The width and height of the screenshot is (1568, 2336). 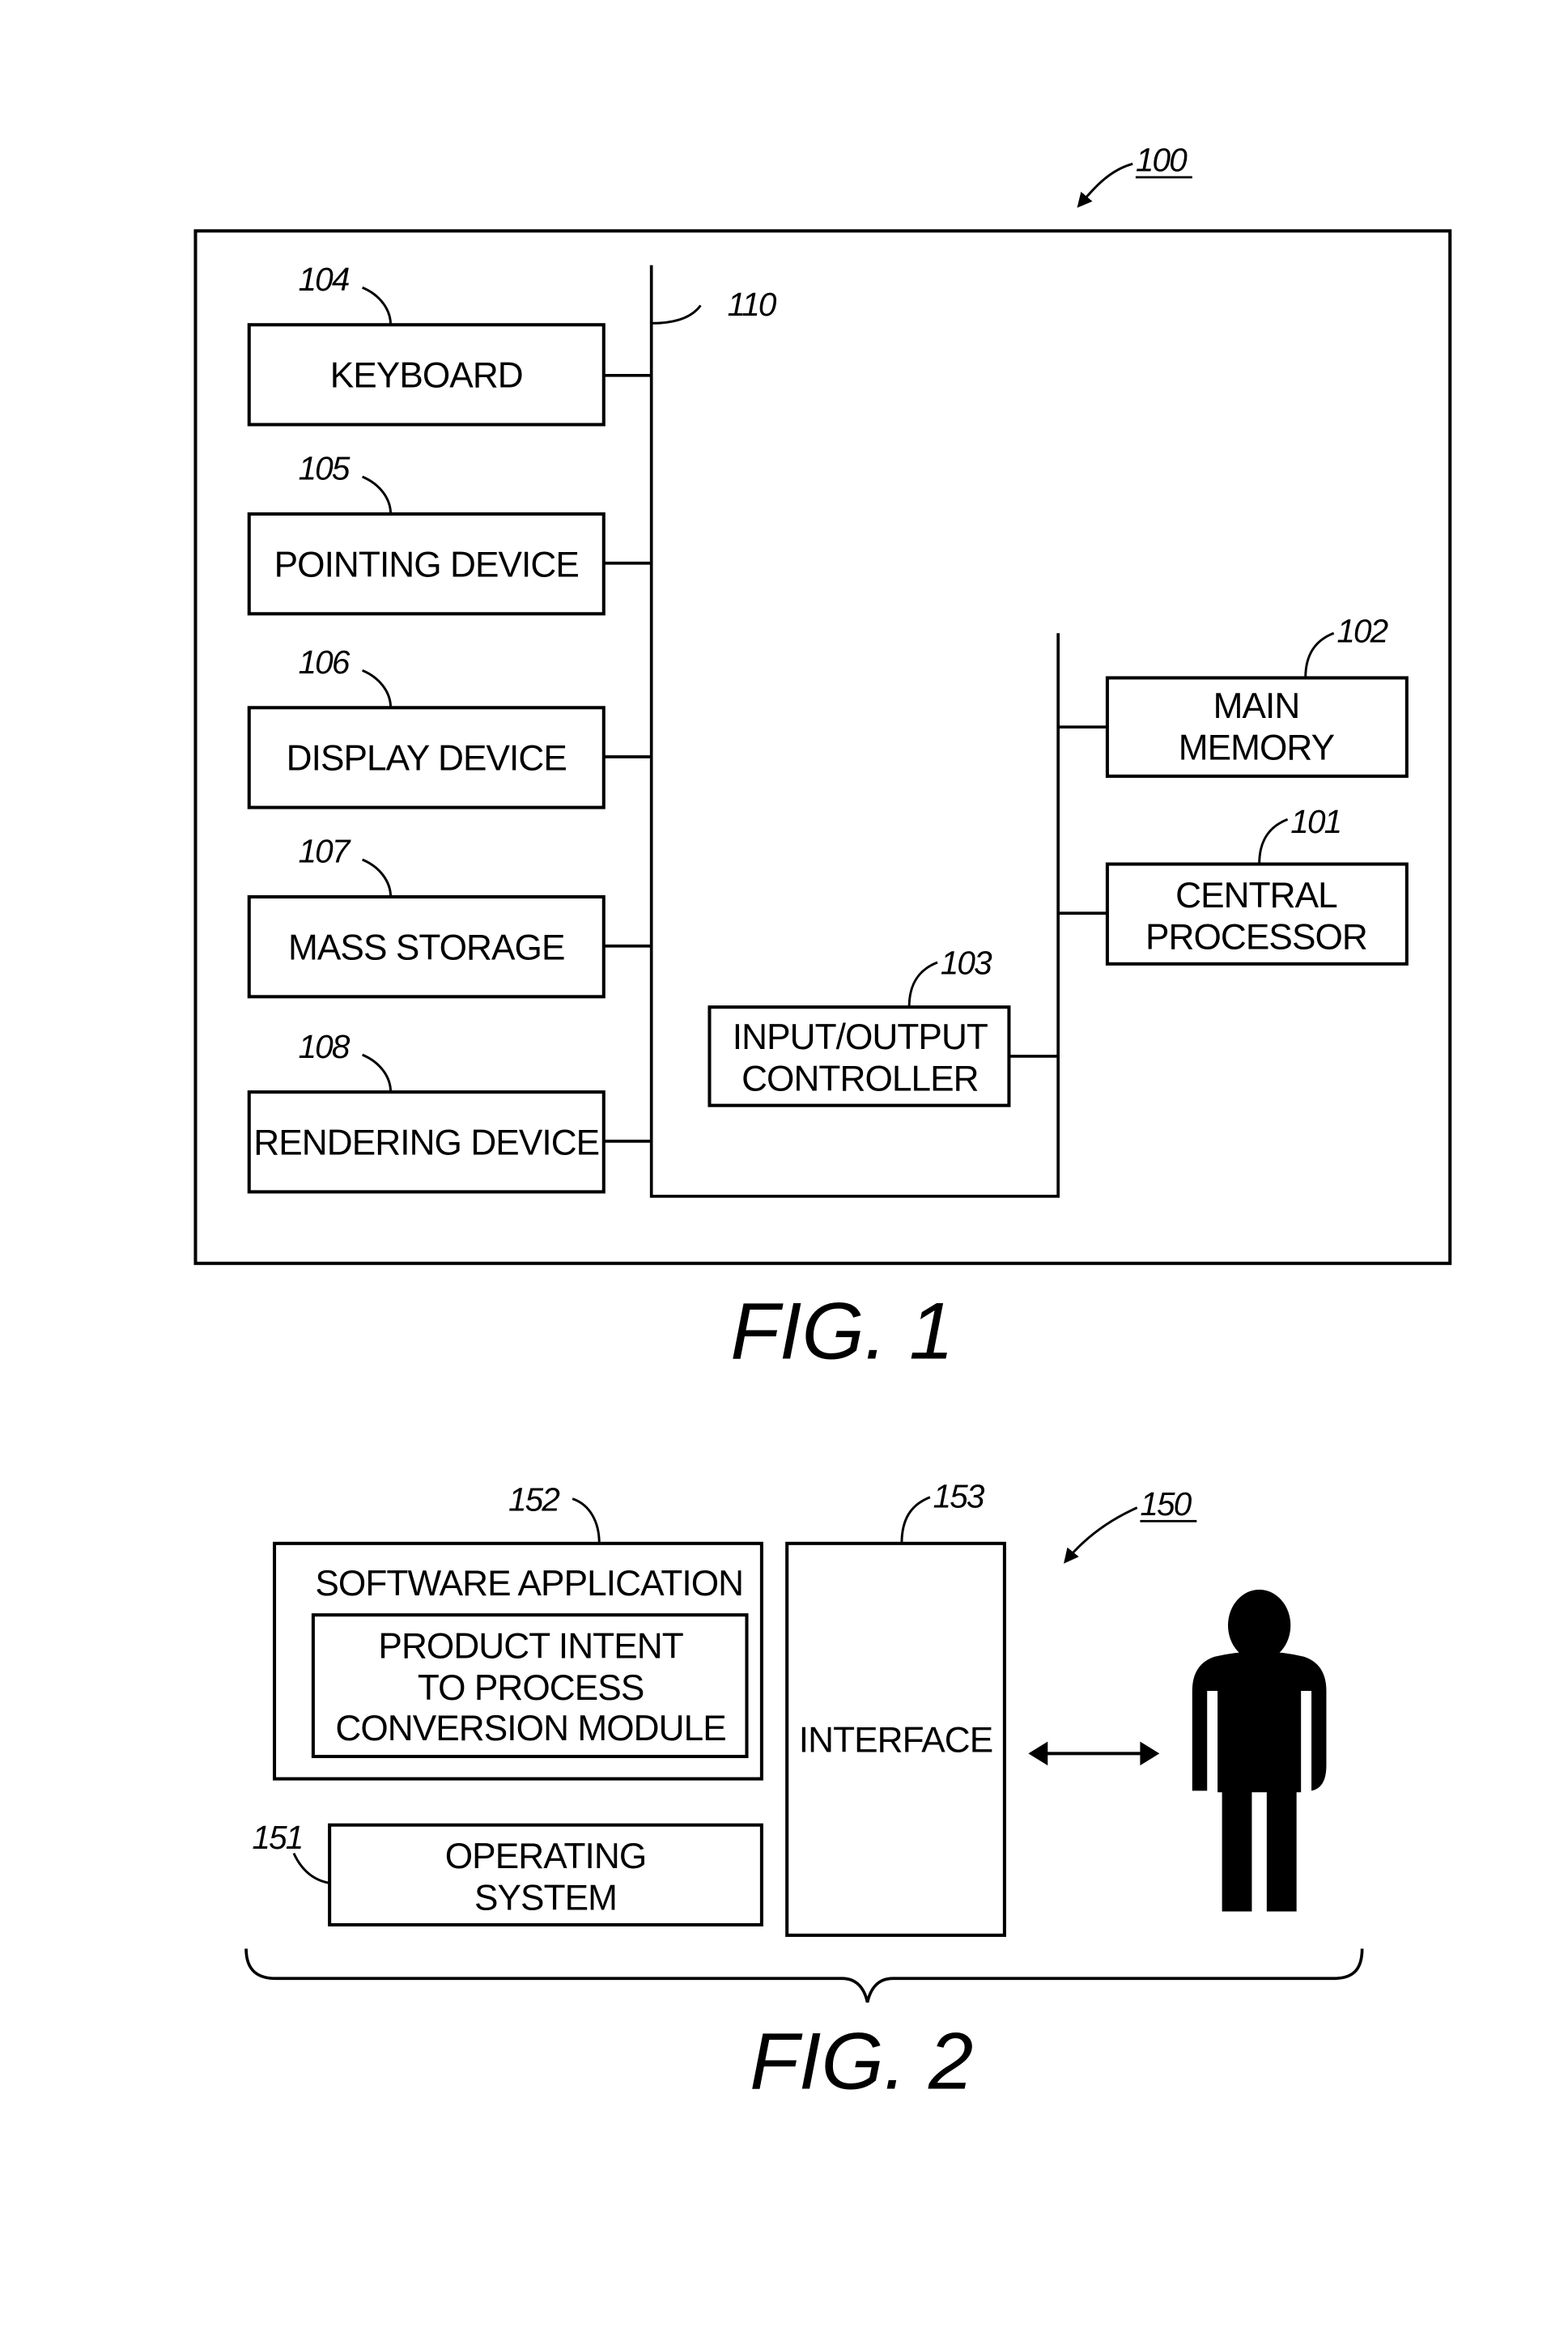 I want to click on ref-152: 152, so click(x=533, y=1499).